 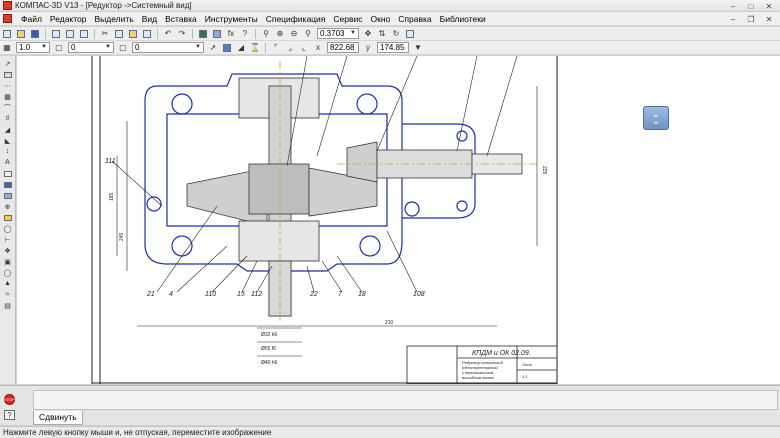 What do you see at coordinates (7, 18) in the screenshot?
I see `document-menu-icon` at bounding box center [7, 18].